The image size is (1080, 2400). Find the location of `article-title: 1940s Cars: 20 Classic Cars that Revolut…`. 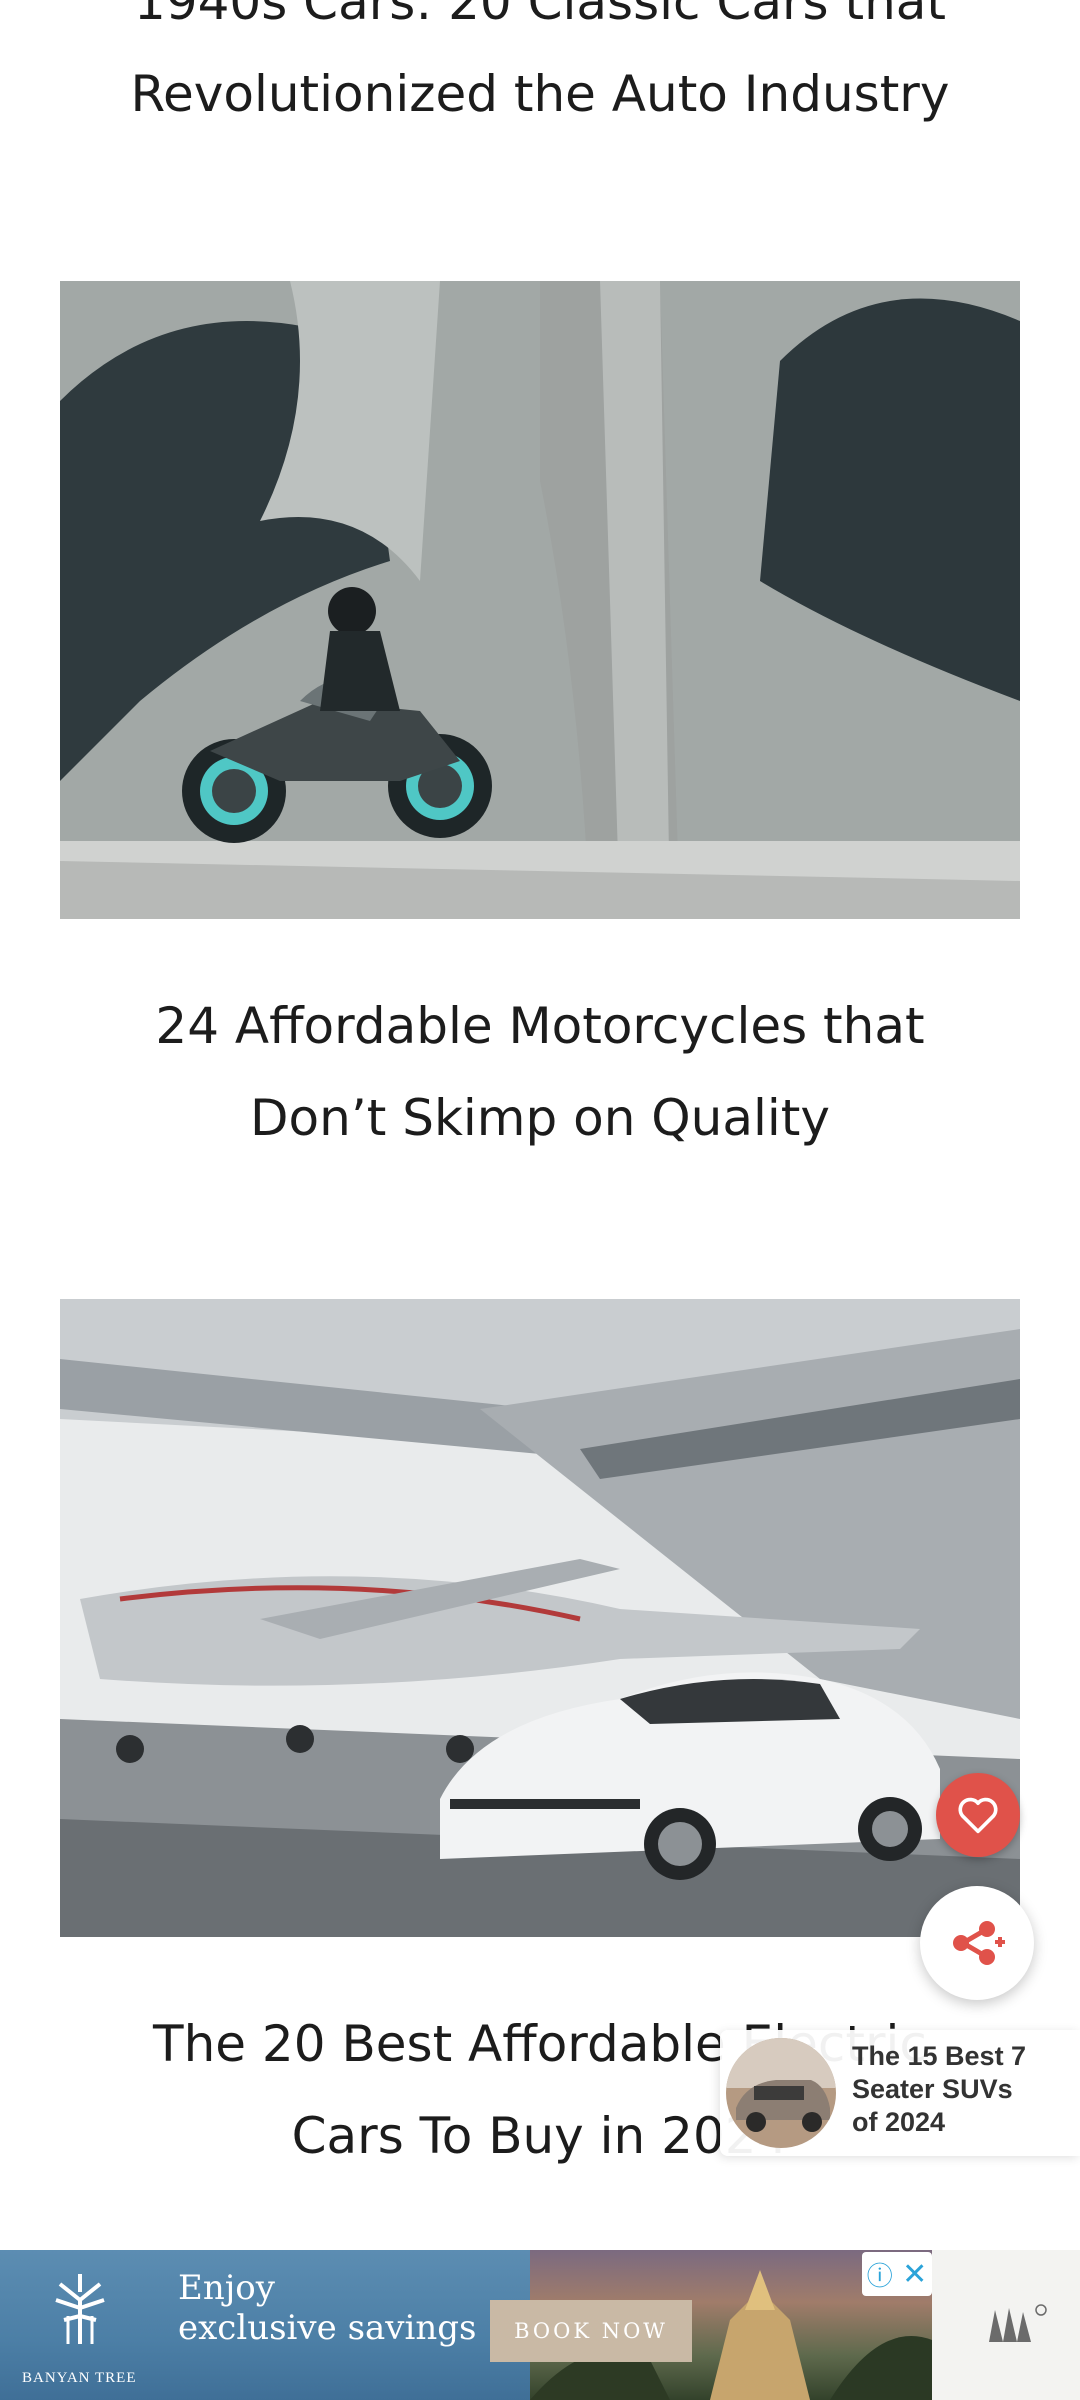

article-title: 1940s Cars: 20 Classic Cars that Revolut… is located at coordinates (540, 70).